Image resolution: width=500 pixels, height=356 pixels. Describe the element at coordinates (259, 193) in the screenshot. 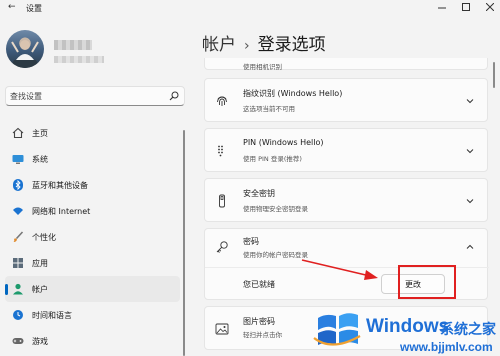

I see `security-key-title: 安全密钥` at that location.